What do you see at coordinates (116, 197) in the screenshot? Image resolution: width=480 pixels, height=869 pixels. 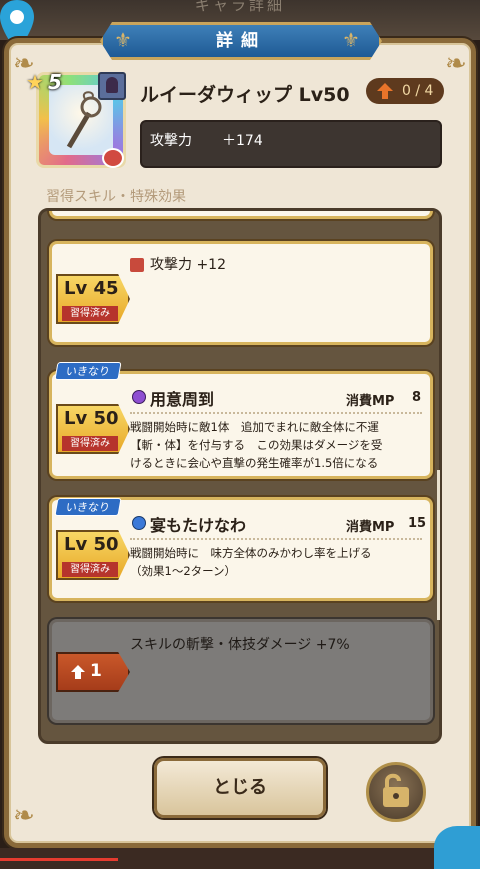 I see `section-label: 習得スキル・特殊効果` at bounding box center [116, 197].